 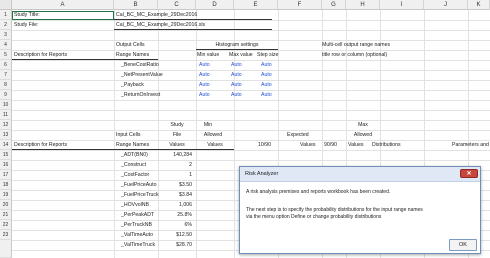 What do you see at coordinates (6, 195) in the screenshot?
I see `row-header: 19` at bounding box center [6, 195].